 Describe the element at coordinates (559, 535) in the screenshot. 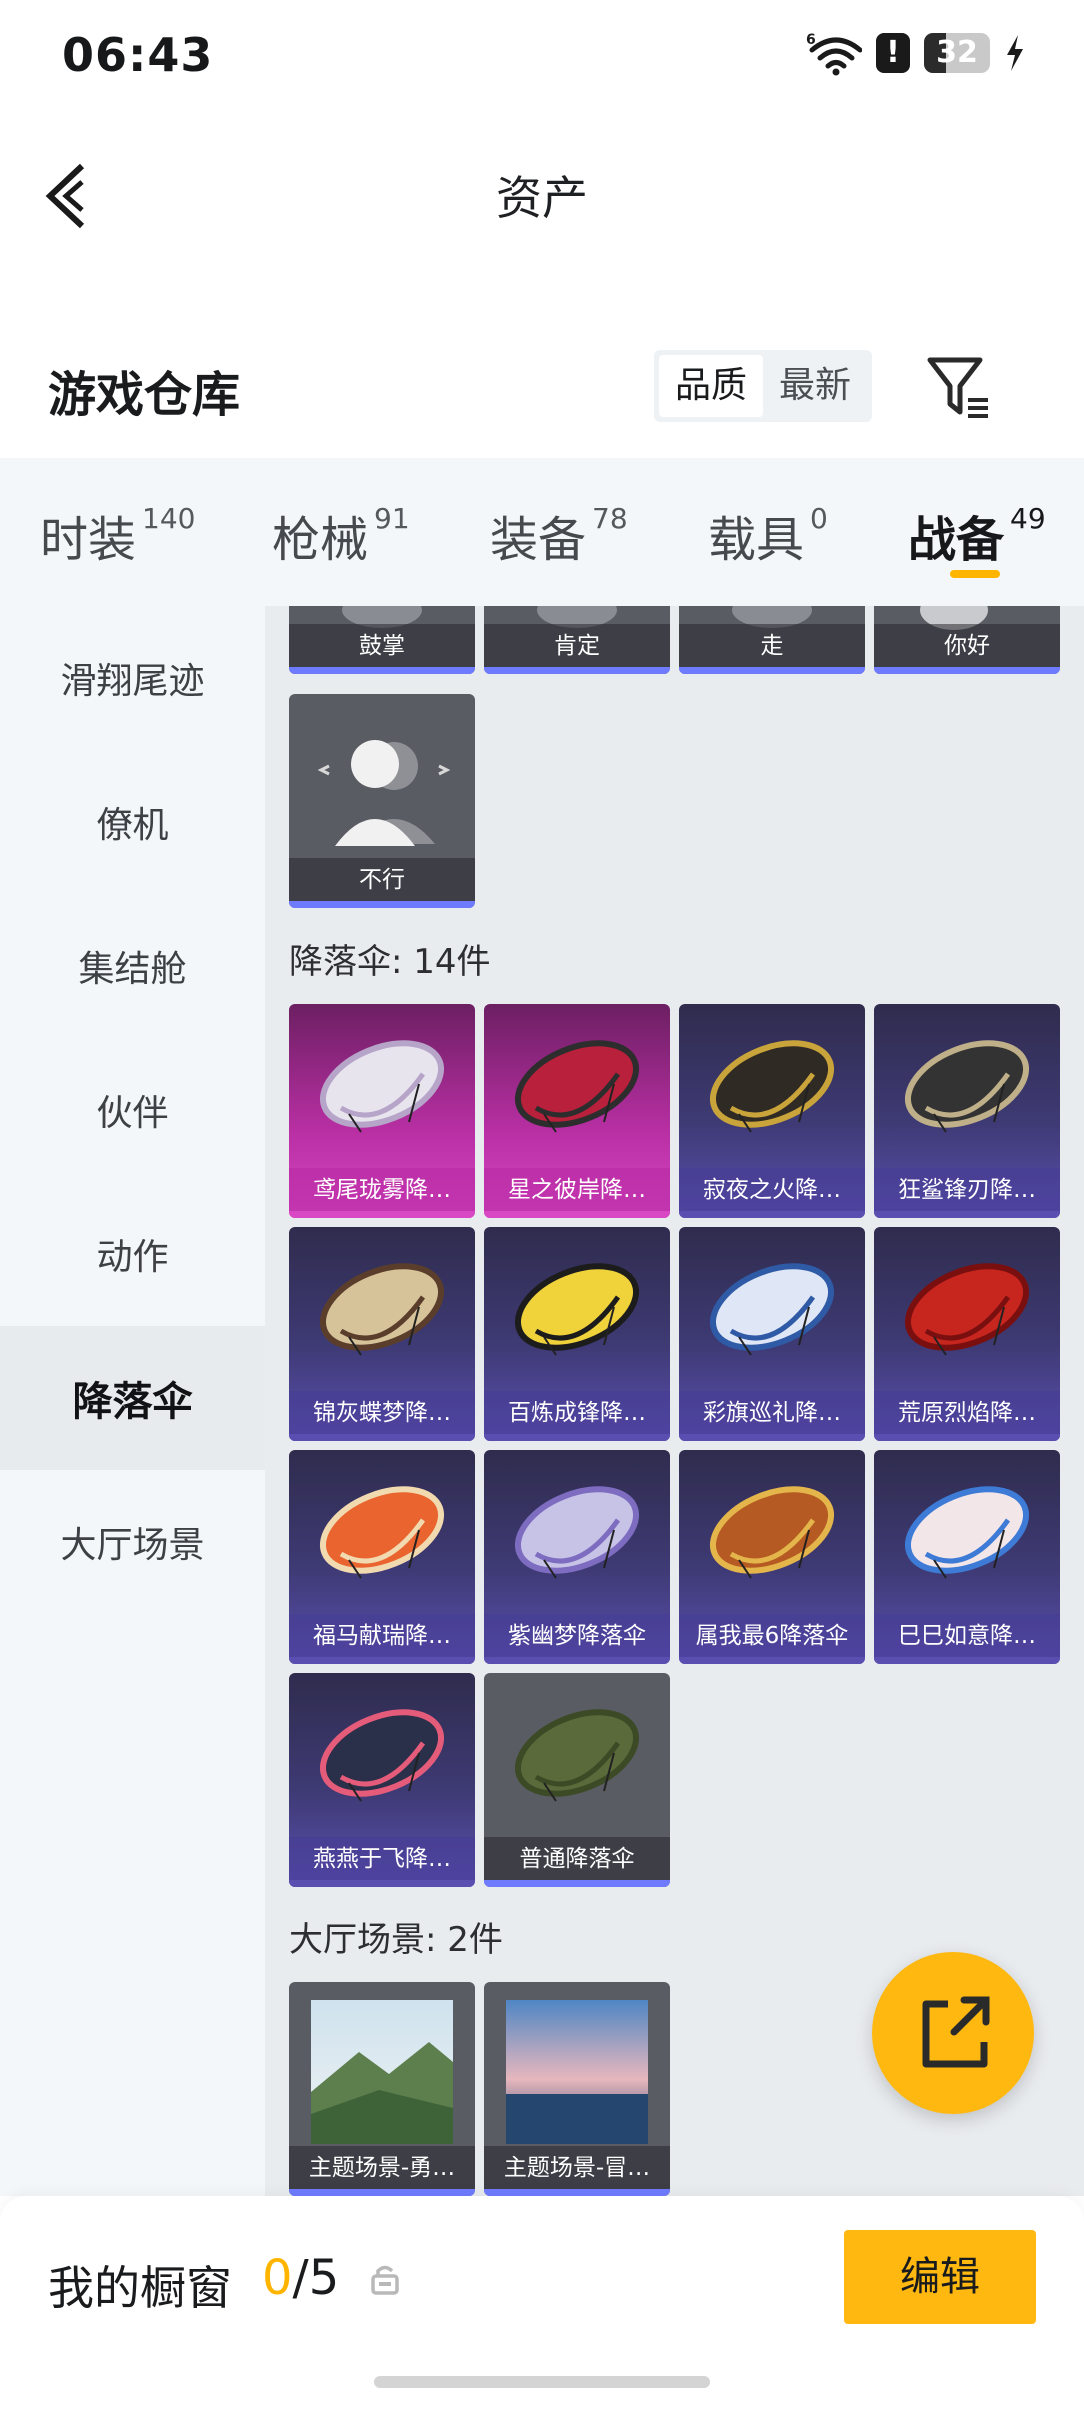

I see `tab-equipment: 装备 78` at that location.